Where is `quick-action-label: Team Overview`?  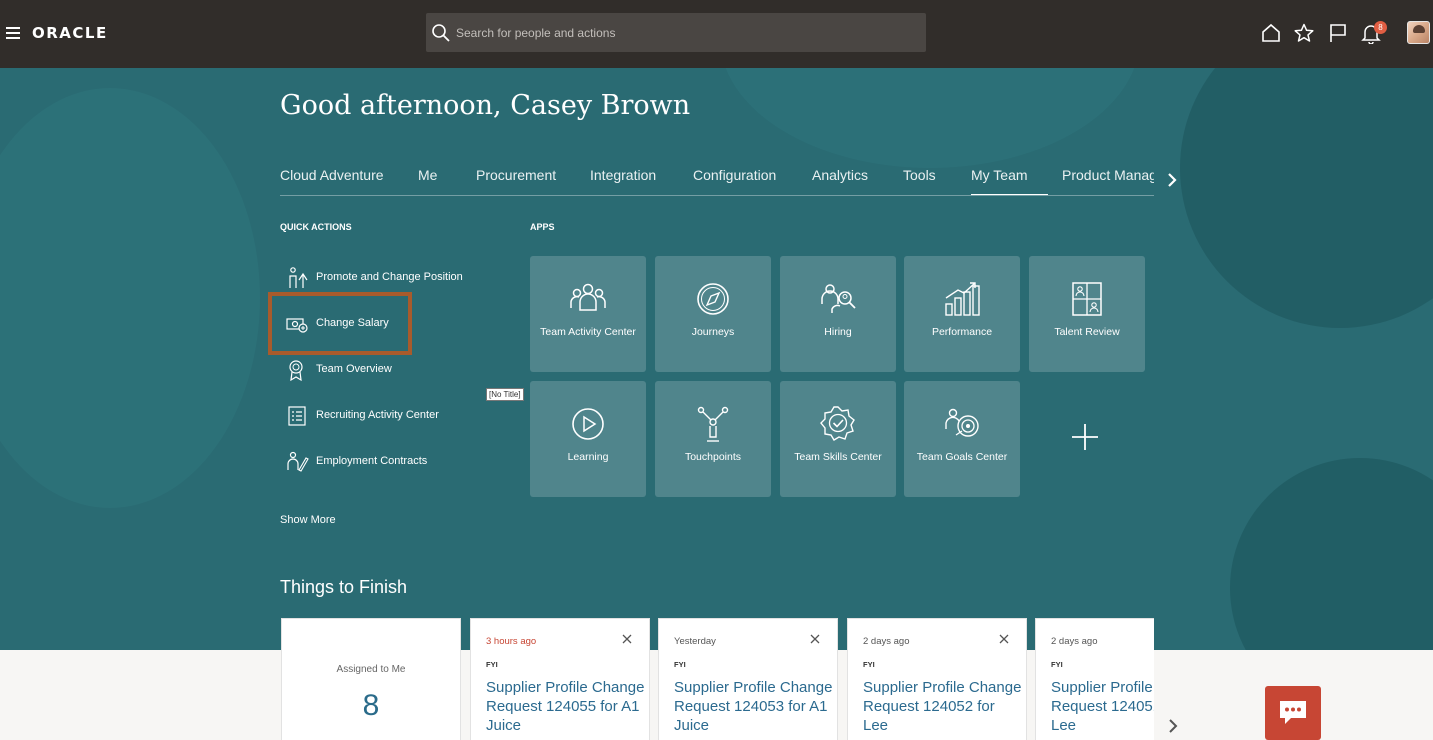
quick-action-label: Team Overview is located at coordinates (354, 369).